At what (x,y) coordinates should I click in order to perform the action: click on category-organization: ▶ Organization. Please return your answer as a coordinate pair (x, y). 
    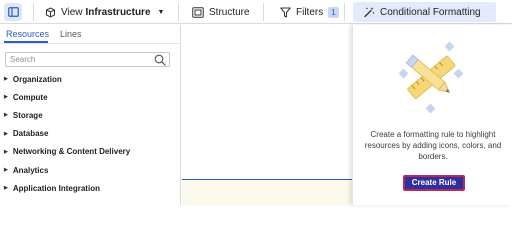
    Looking at the image, I should click on (90, 79).